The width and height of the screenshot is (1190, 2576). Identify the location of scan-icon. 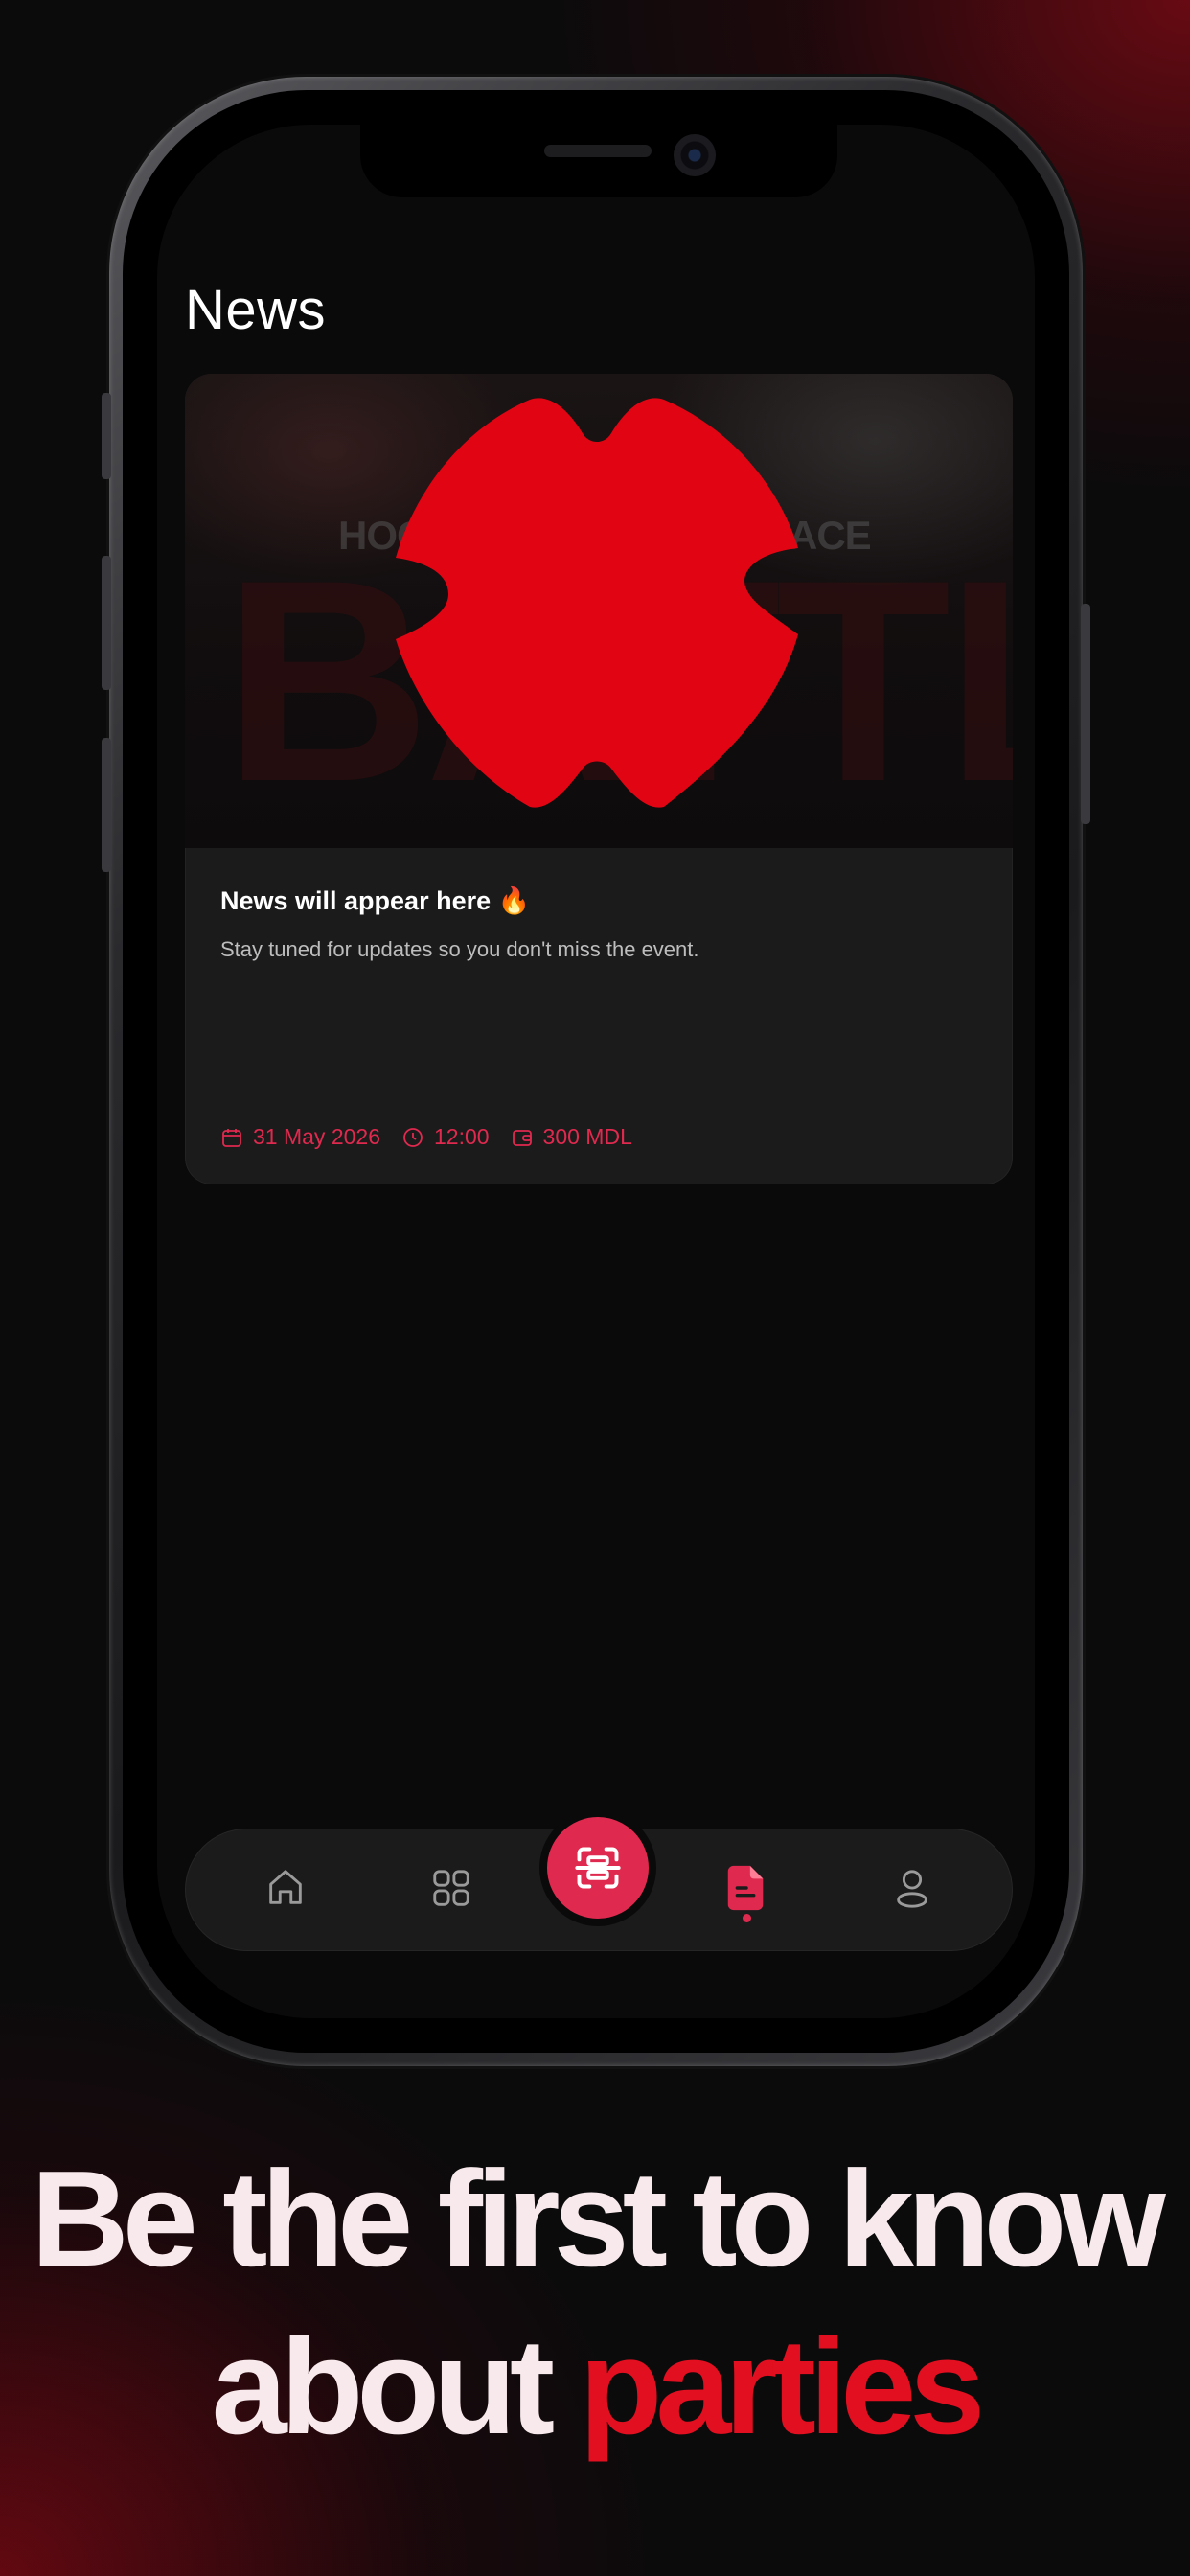
(598, 1868).